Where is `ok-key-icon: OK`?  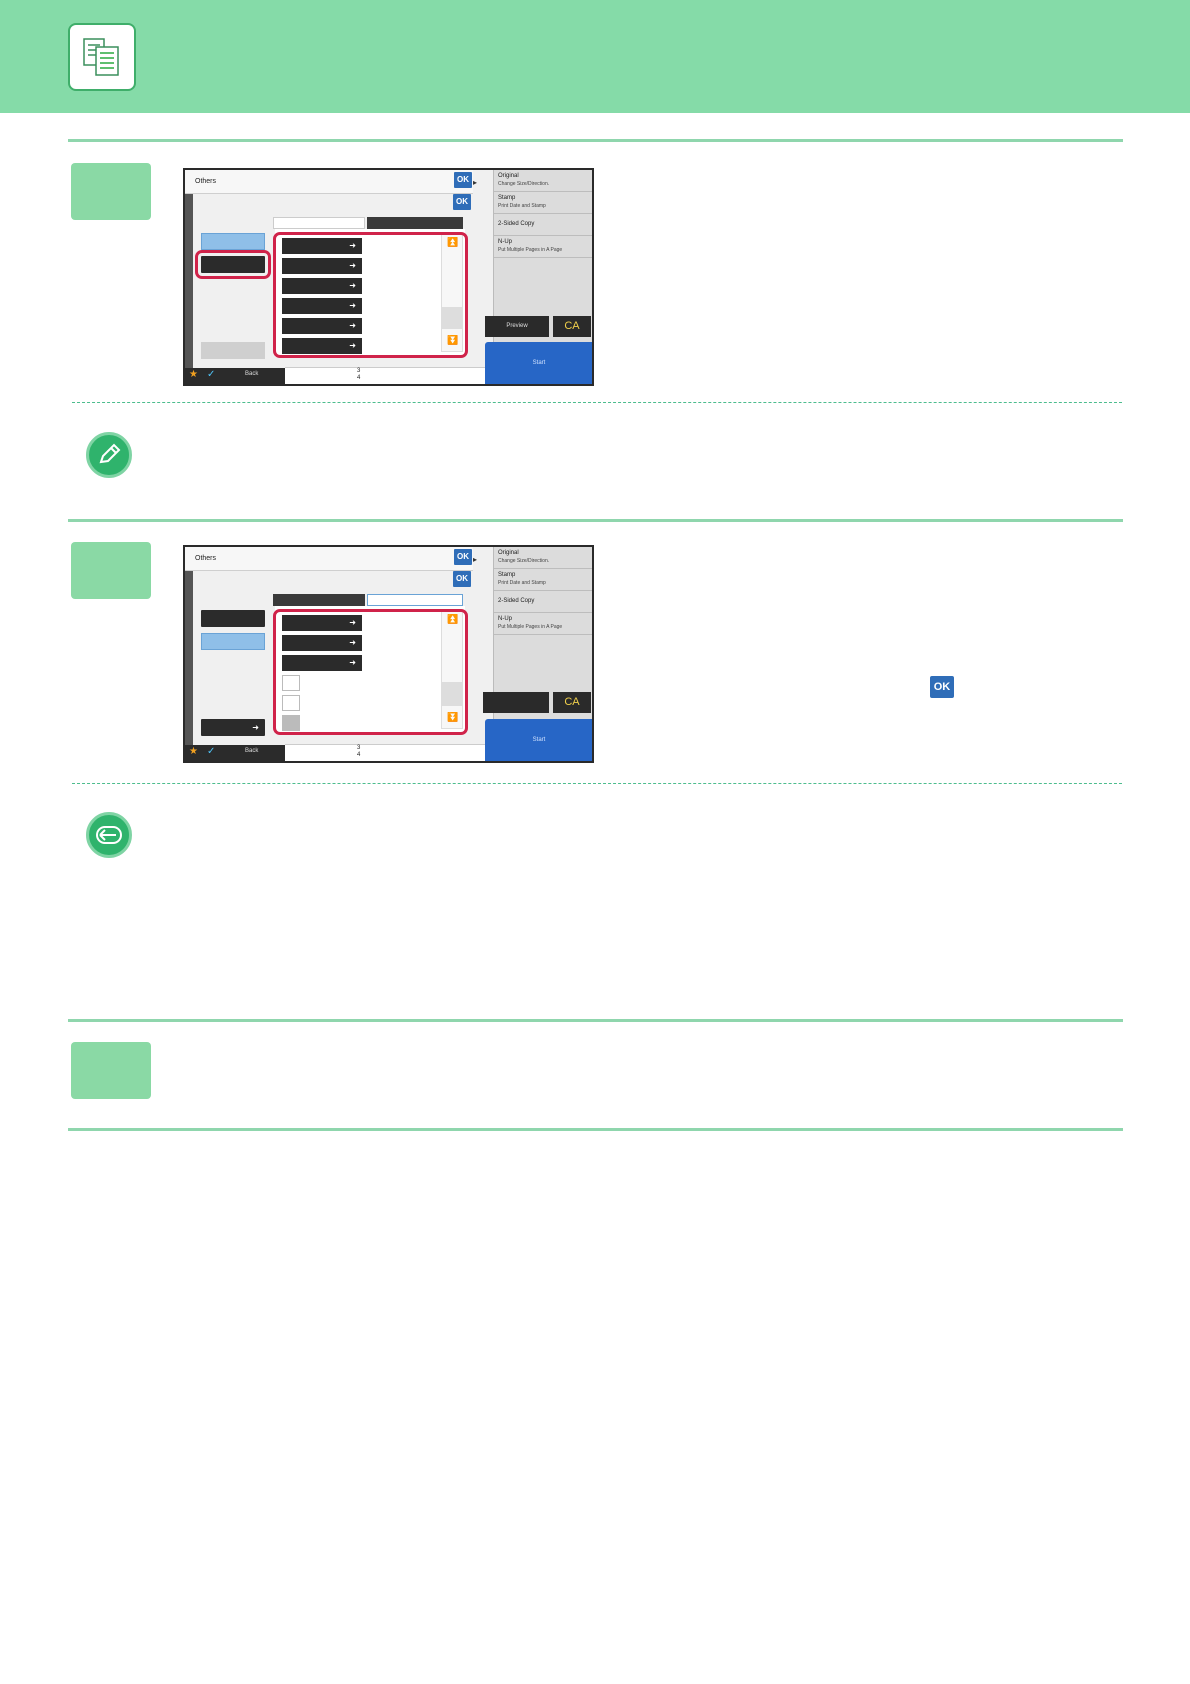
ok-key-icon: OK is located at coordinates (942, 687).